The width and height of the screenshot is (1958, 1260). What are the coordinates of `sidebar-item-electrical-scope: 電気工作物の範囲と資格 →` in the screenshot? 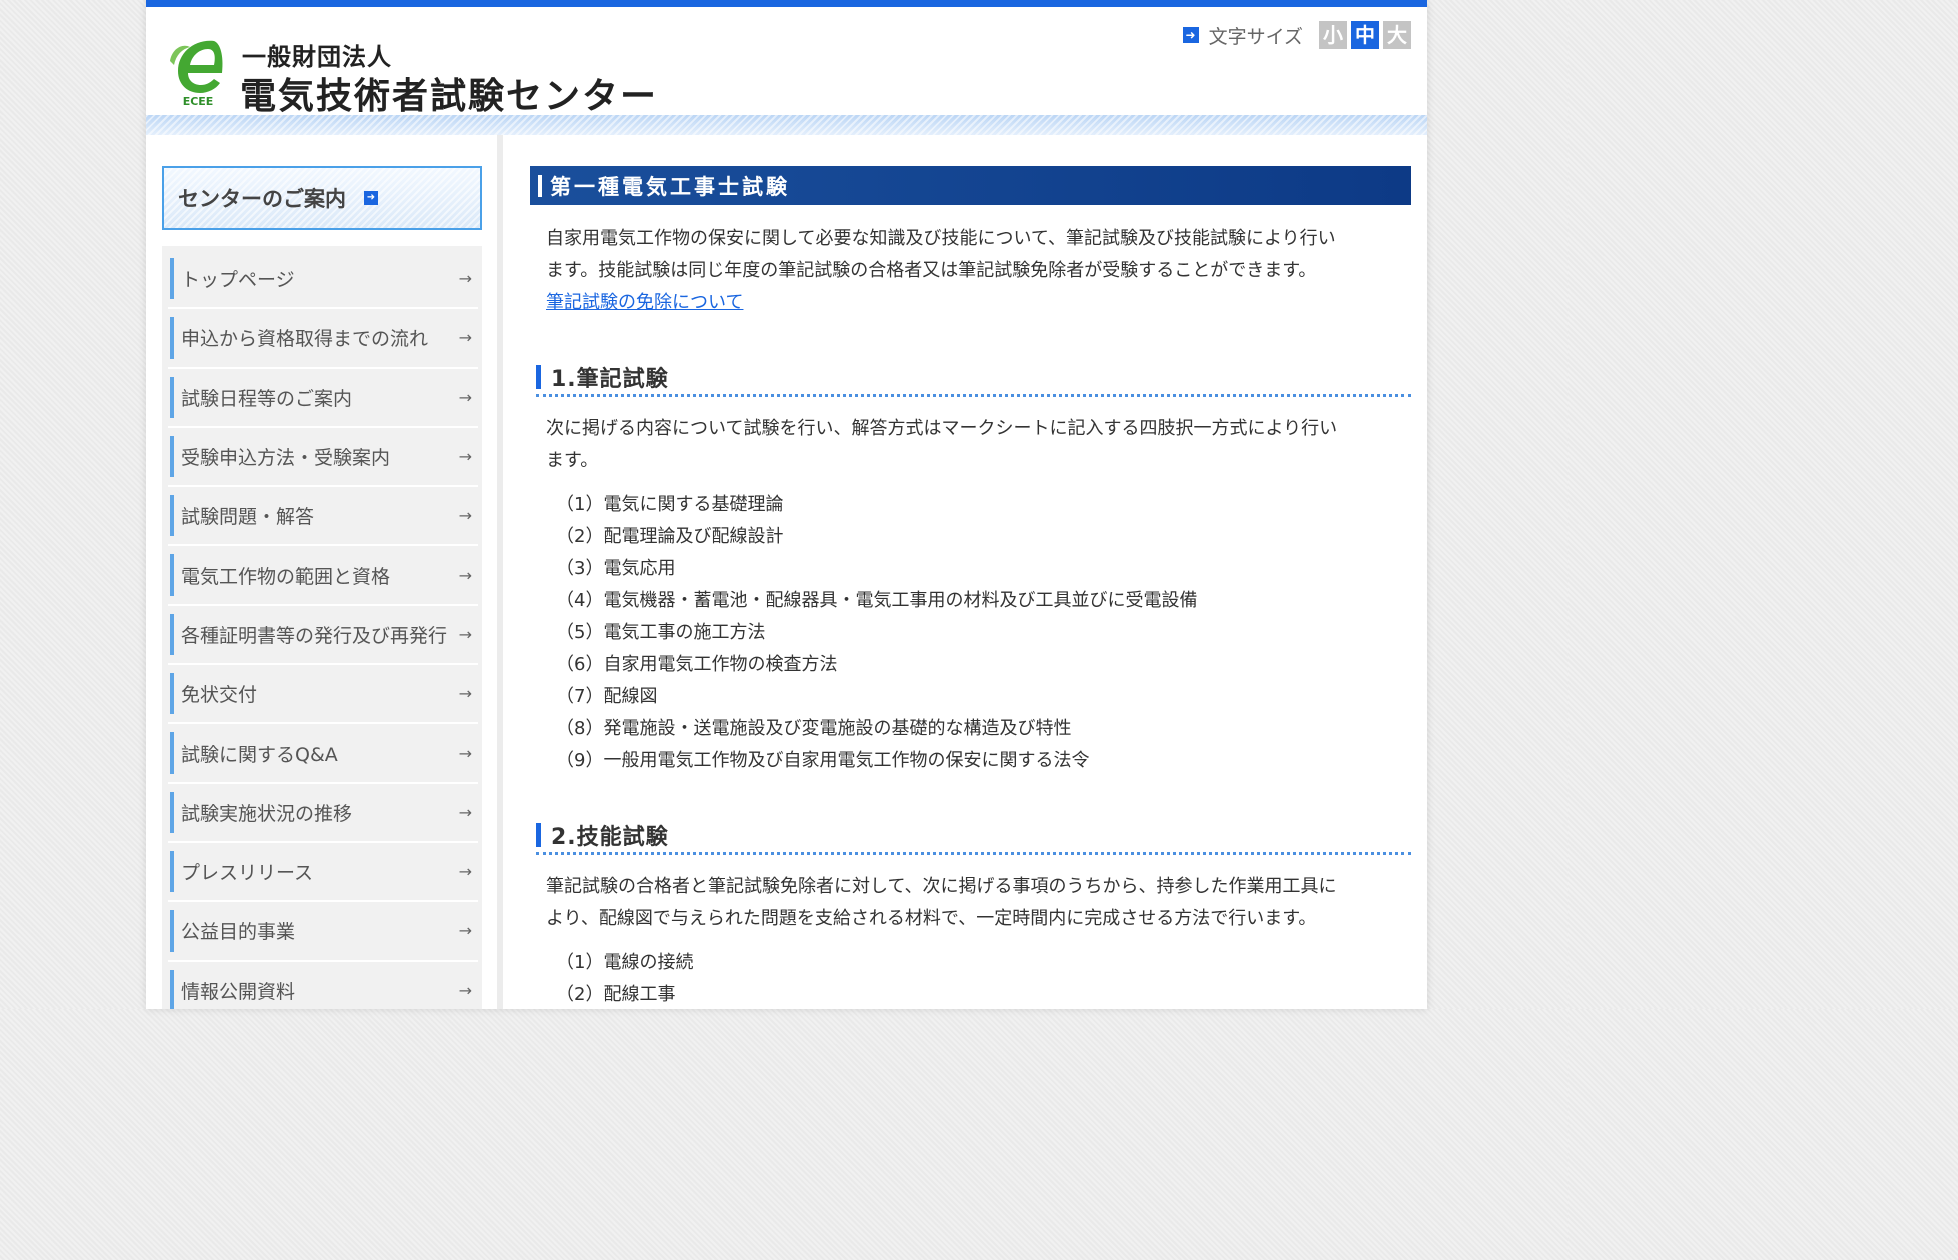 It's located at (323, 576).